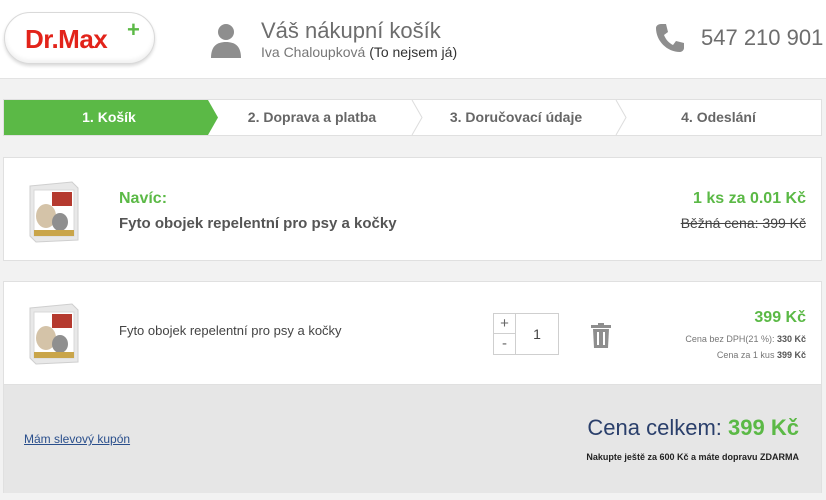  I want to click on promo-label: Navíc:, so click(143, 198).